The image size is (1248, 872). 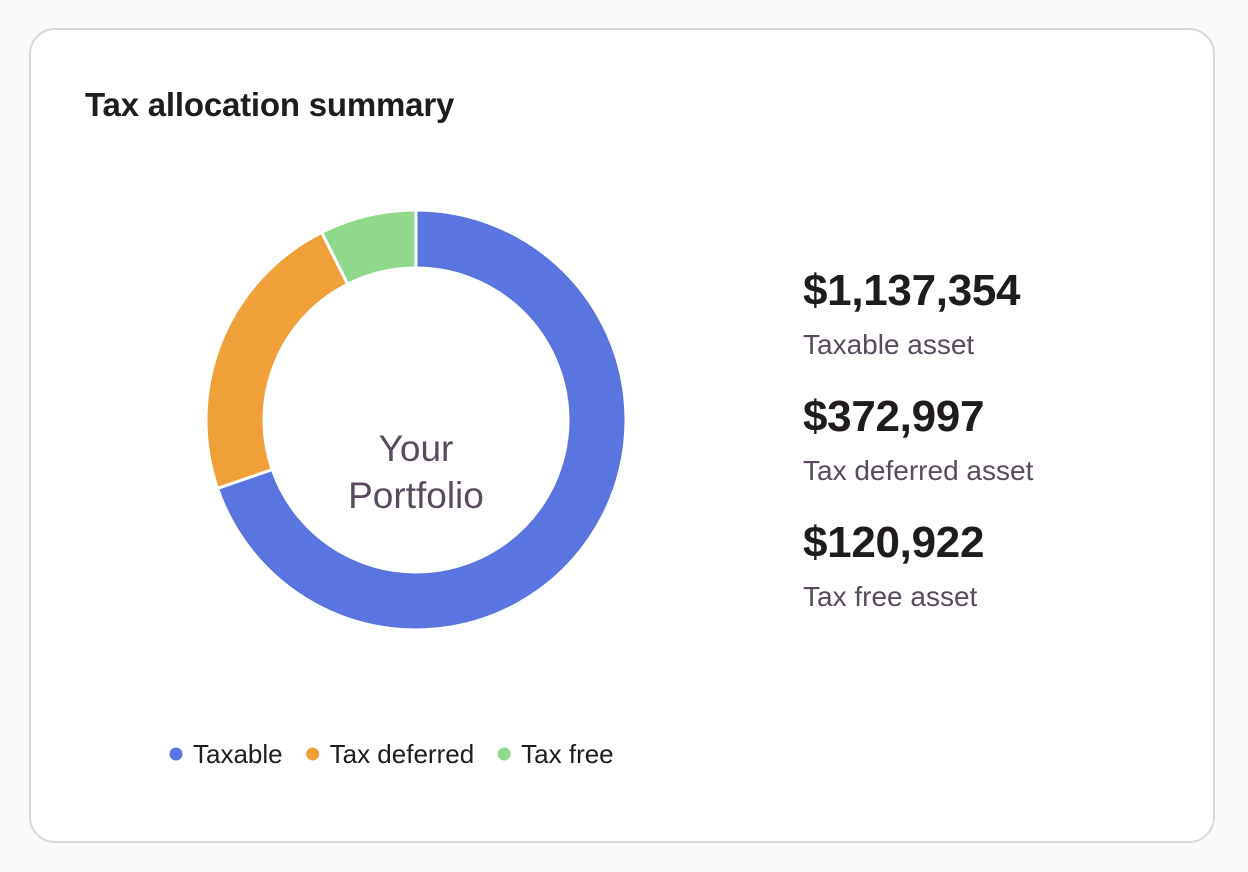 What do you see at coordinates (894, 542) in the screenshot?
I see `stat-value-tax-free: $120,922` at bounding box center [894, 542].